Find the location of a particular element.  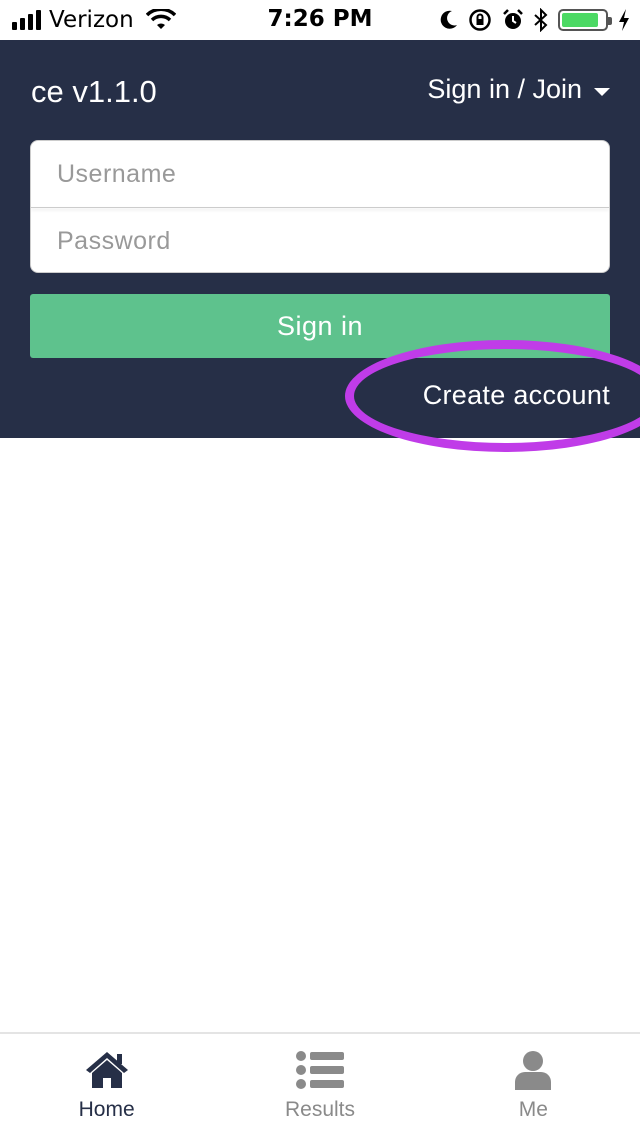

account-menu-dropdown: Sign in / Join is located at coordinates (518, 89).